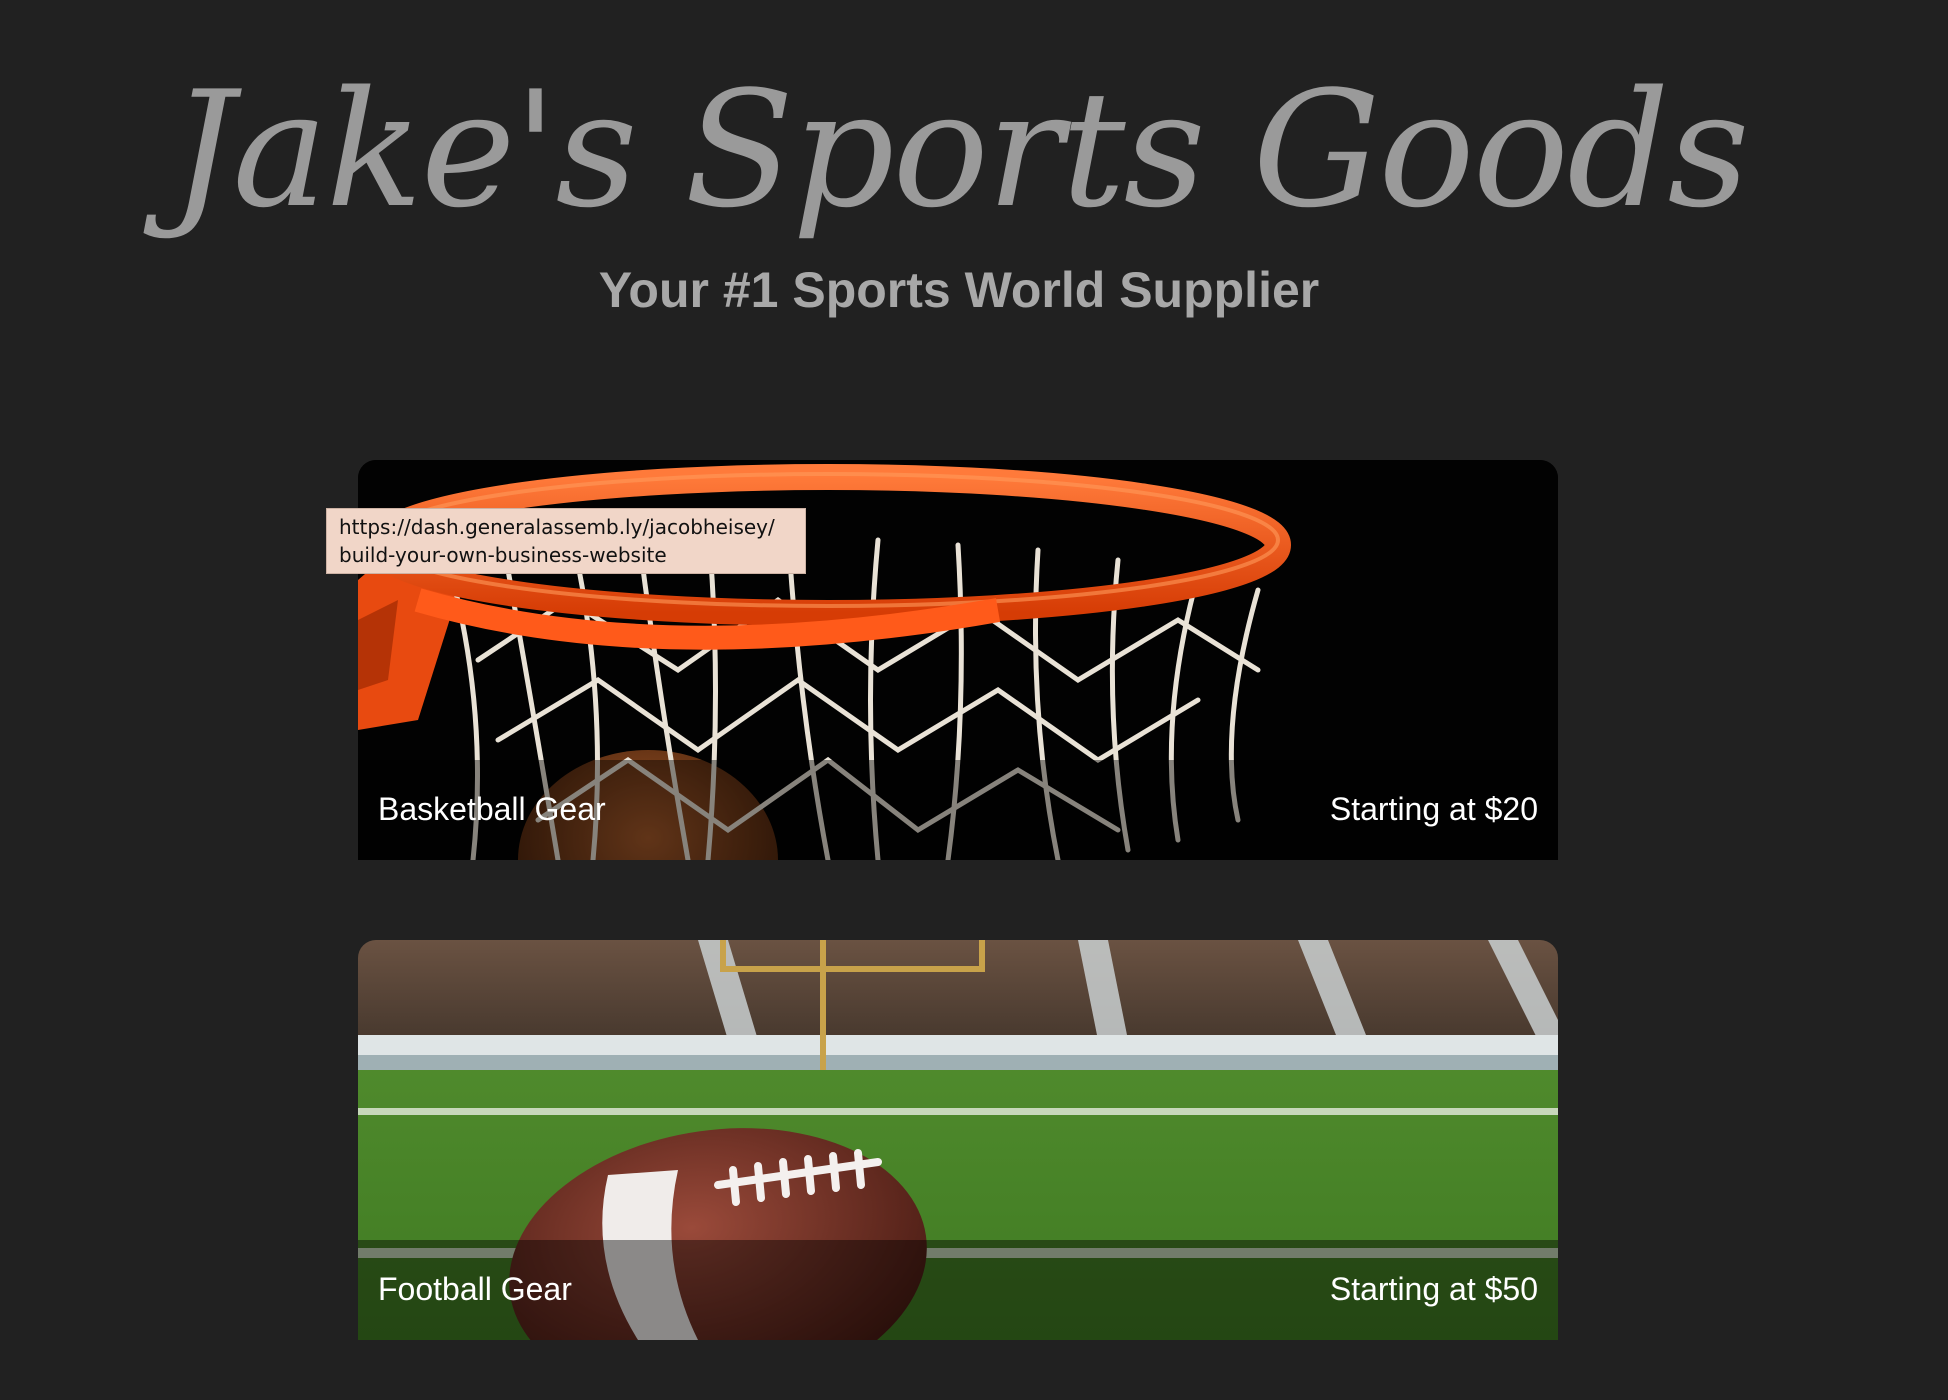  What do you see at coordinates (959, 149) in the screenshot?
I see `site-title: Jake's Sports Goods` at bounding box center [959, 149].